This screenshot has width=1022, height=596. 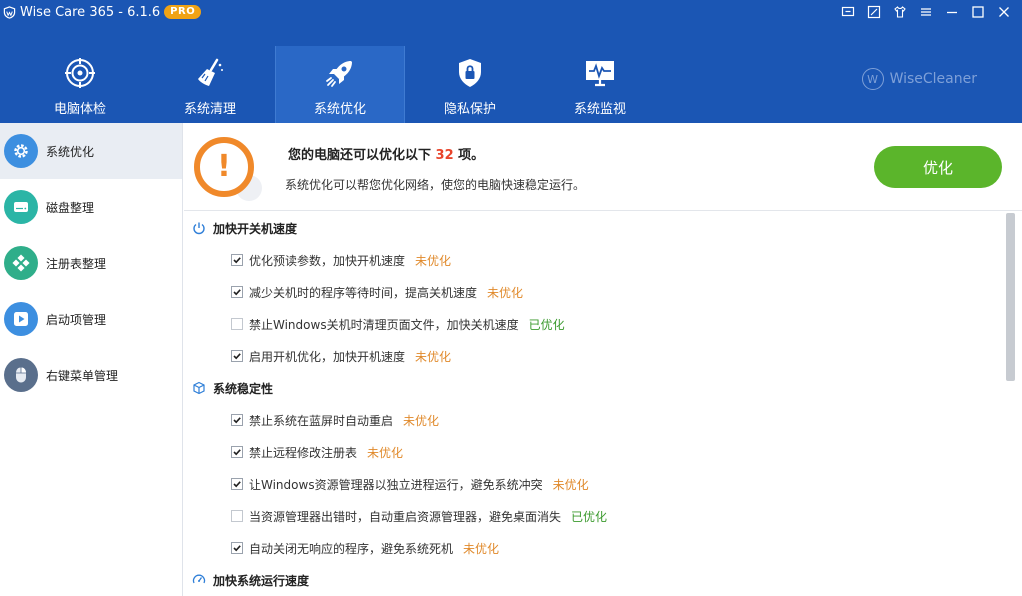 What do you see at coordinates (82, 375) in the screenshot?
I see `sidebar-item-label: 右键菜单管理` at bounding box center [82, 375].